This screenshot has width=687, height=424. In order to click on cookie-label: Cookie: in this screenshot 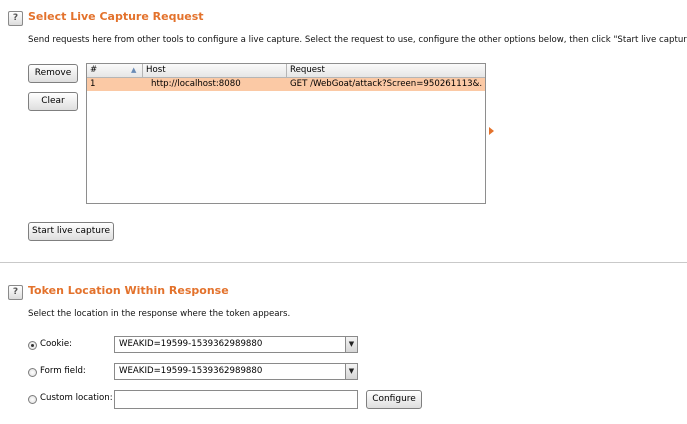, I will do `click(56, 344)`.